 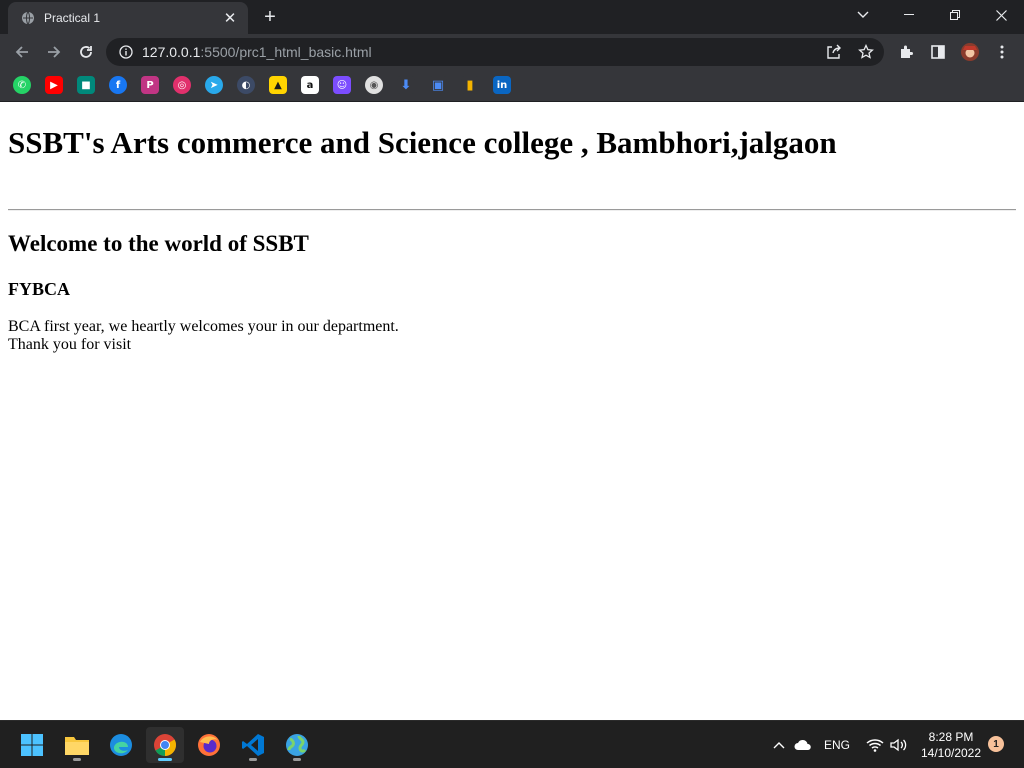 I want to click on volume-icon, so click(x=899, y=744).